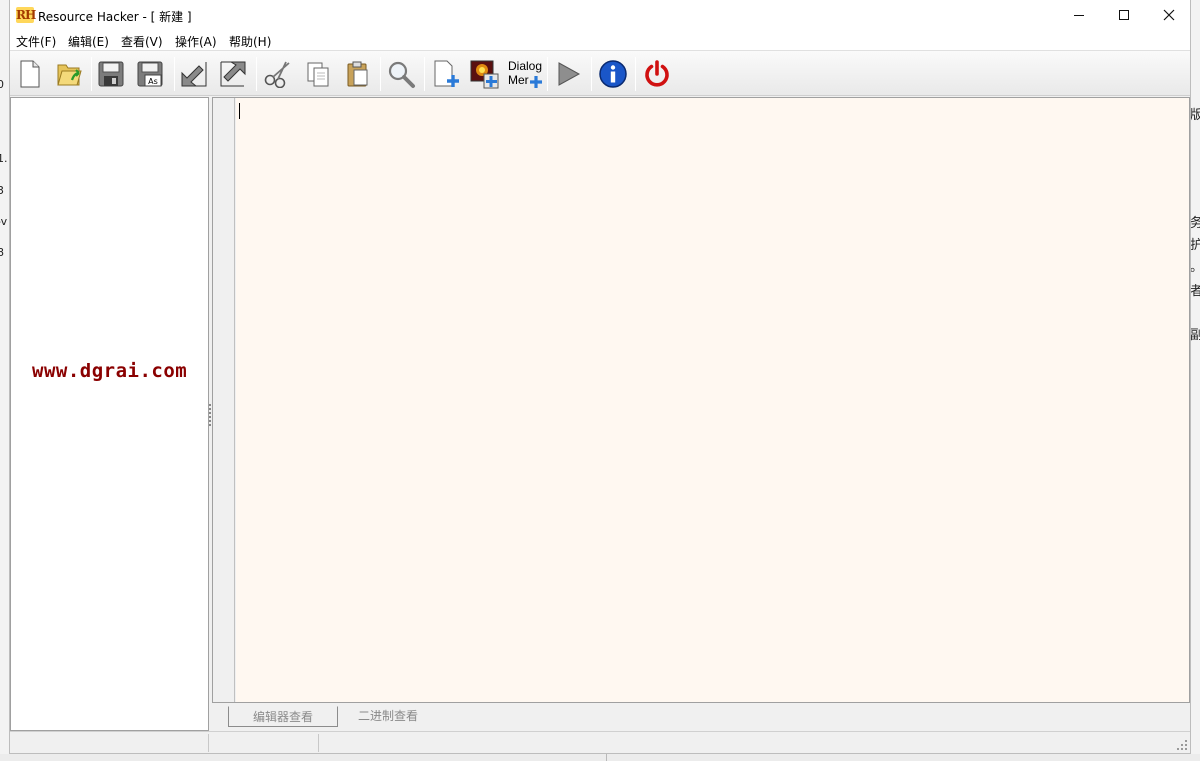  I want to click on cut-button, so click(279, 74).